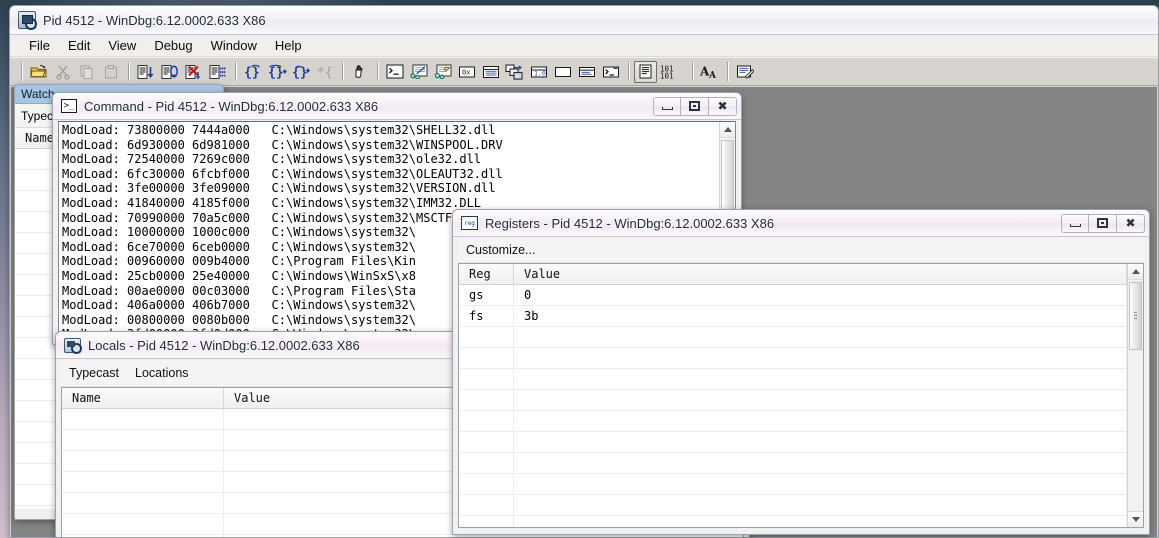 The image size is (1159, 538). Describe the element at coordinates (145, 72) in the screenshot. I see `step-into-icon` at that location.